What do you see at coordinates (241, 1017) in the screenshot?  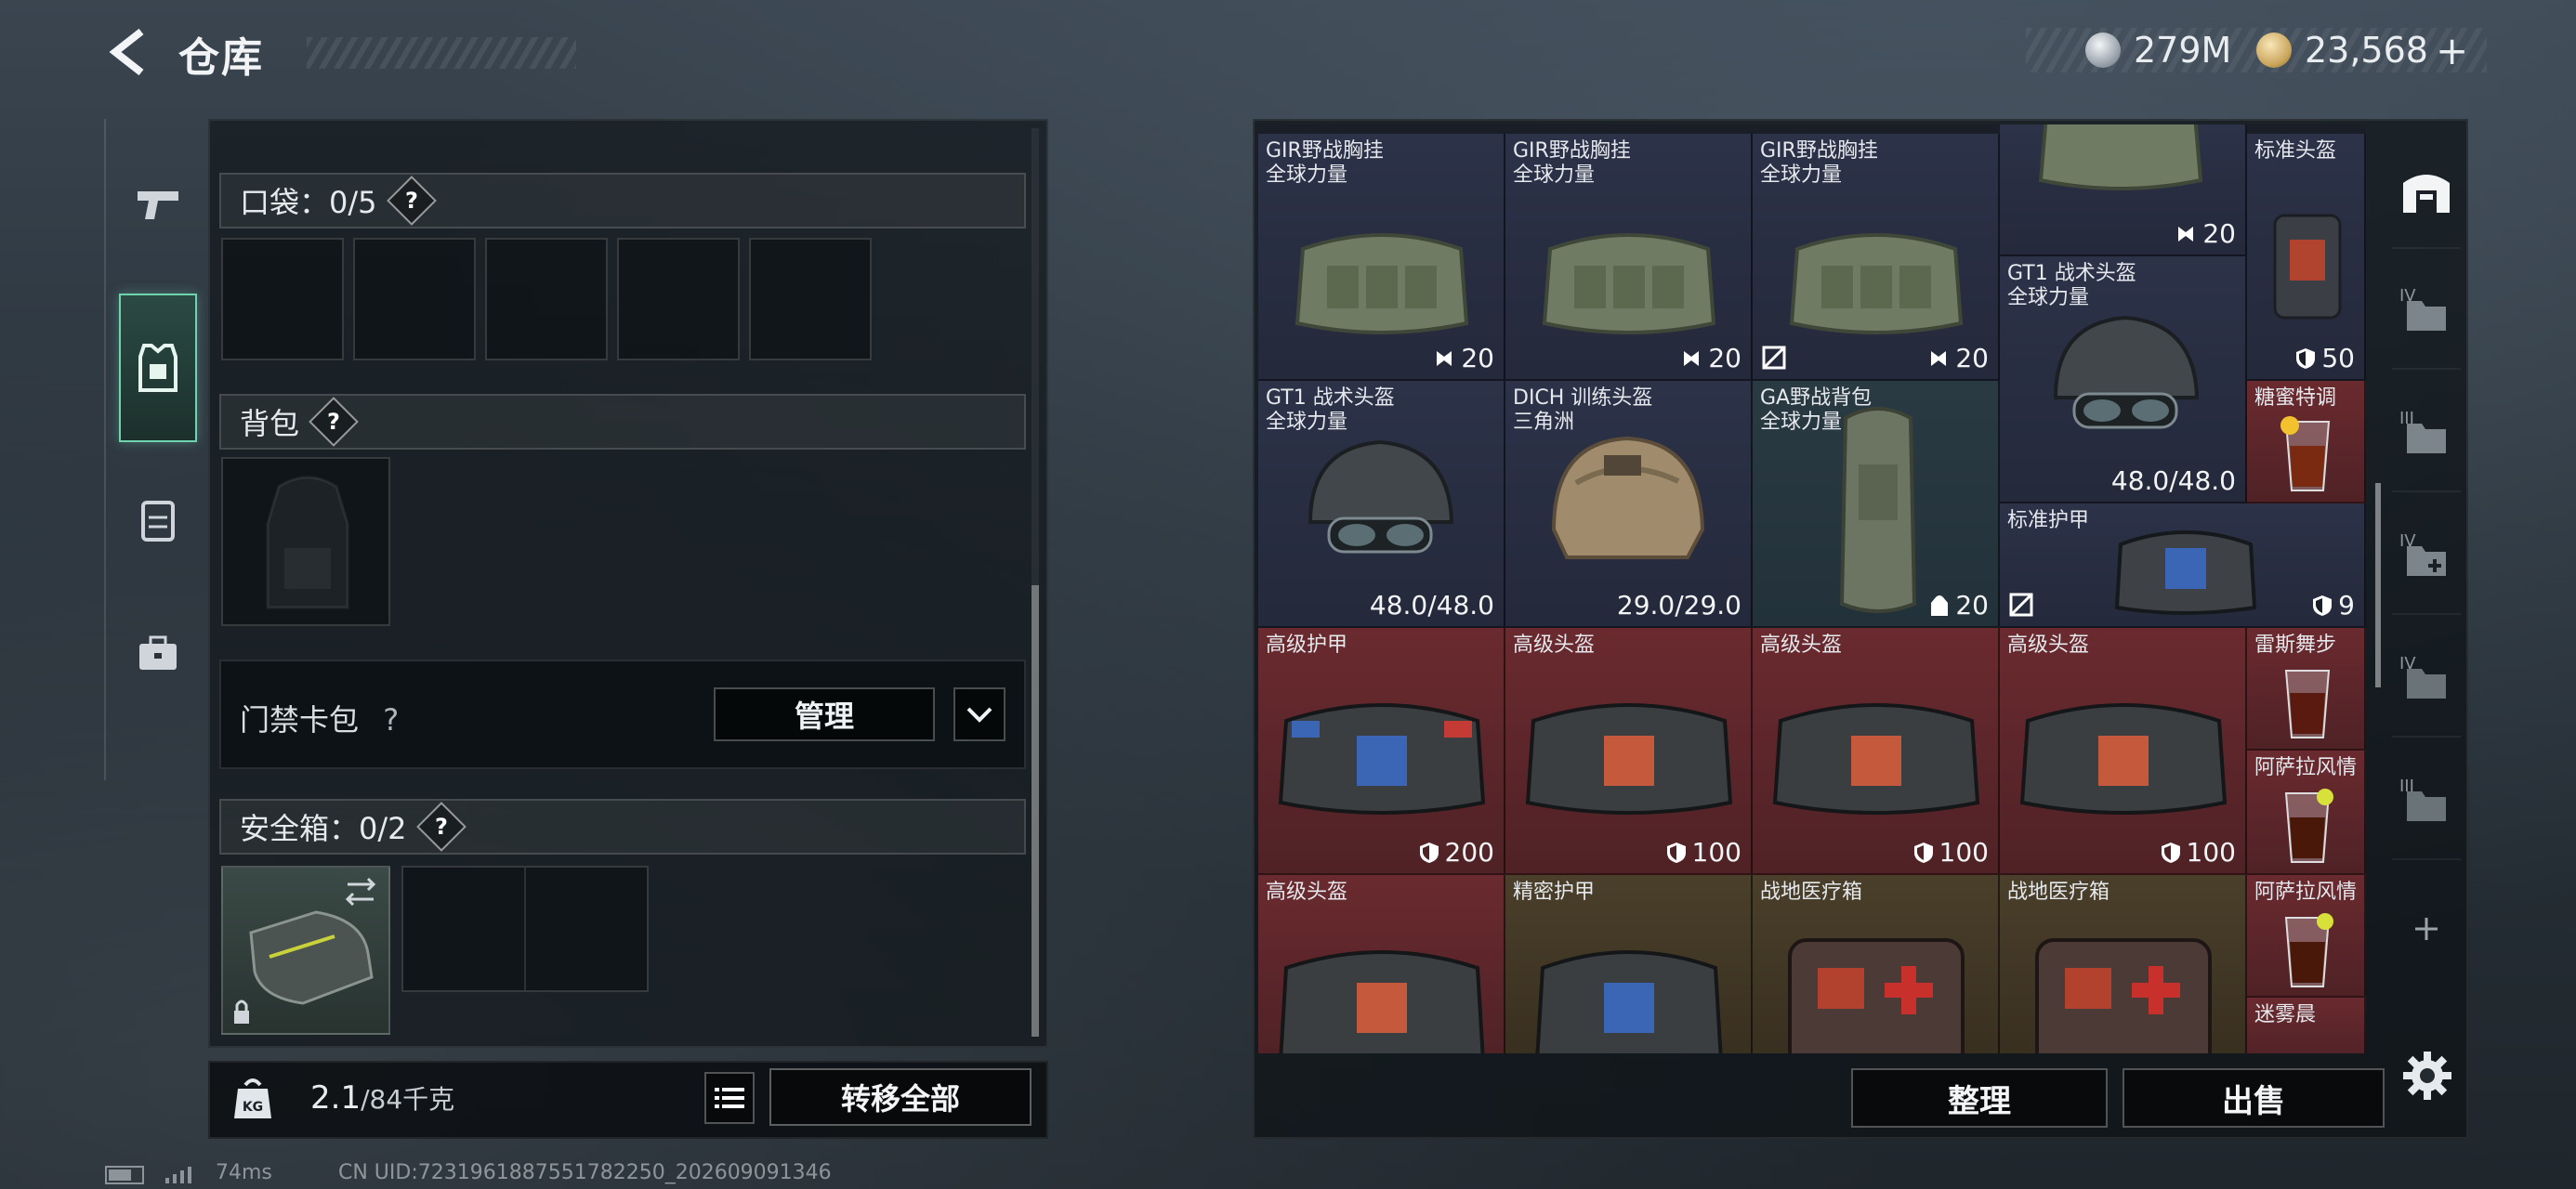 I see `lock-icon` at bounding box center [241, 1017].